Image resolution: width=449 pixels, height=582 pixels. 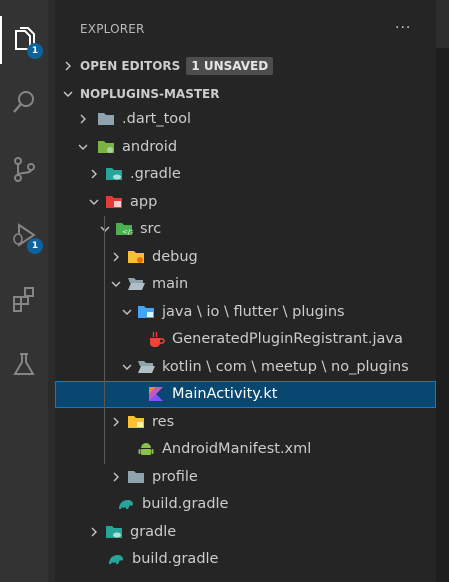 What do you see at coordinates (175, 257) in the screenshot?
I see `tree-item-label: debug` at bounding box center [175, 257].